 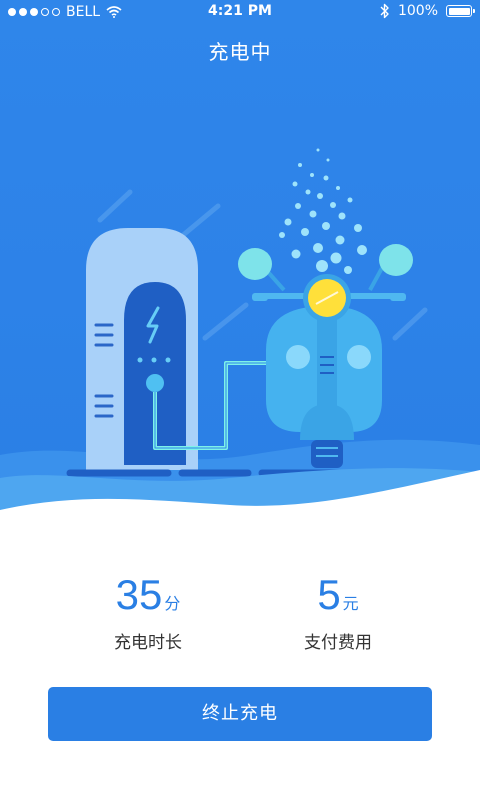 What do you see at coordinates (338, 643) in the screenshot?
I see `payment-label: 支付费用` at bounding box center [338, 643].